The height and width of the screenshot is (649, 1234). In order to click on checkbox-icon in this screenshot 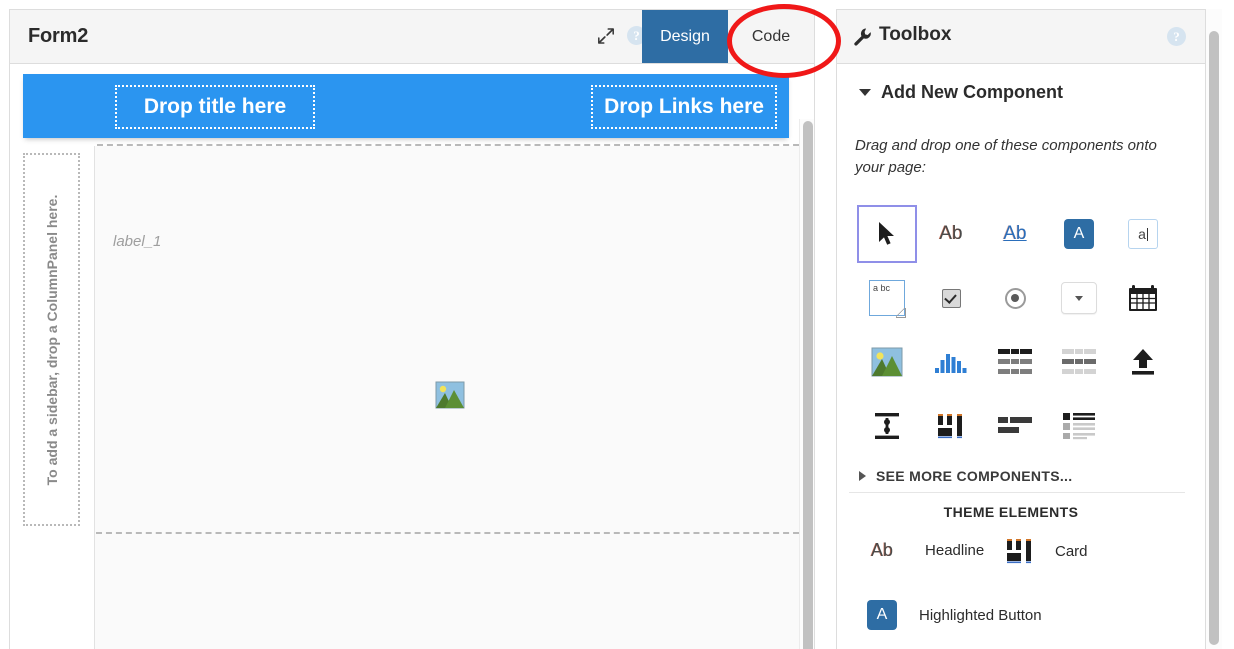, I will do `click(951, 298)`.